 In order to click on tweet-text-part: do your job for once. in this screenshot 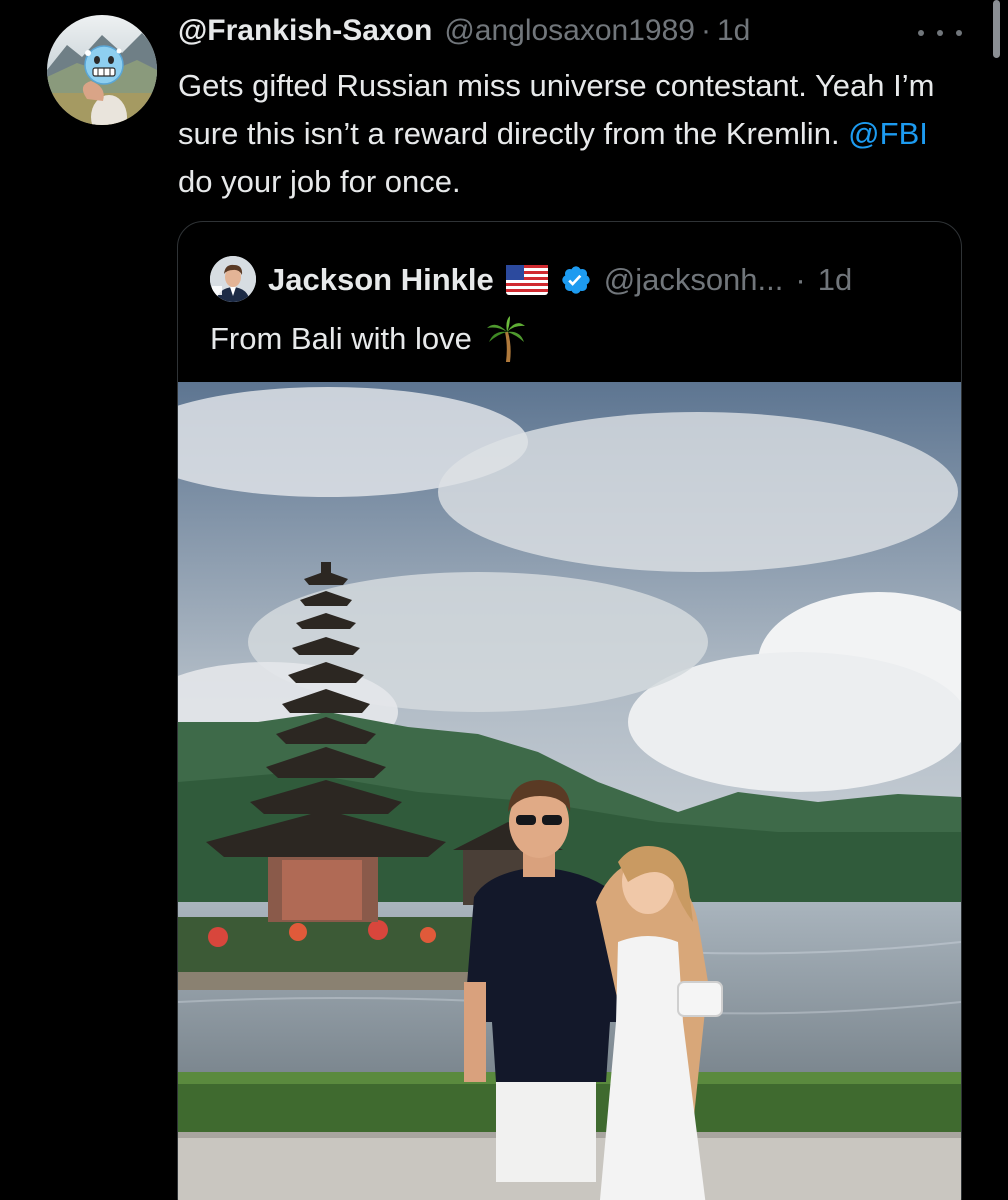, I will do `click(319, 181)`.